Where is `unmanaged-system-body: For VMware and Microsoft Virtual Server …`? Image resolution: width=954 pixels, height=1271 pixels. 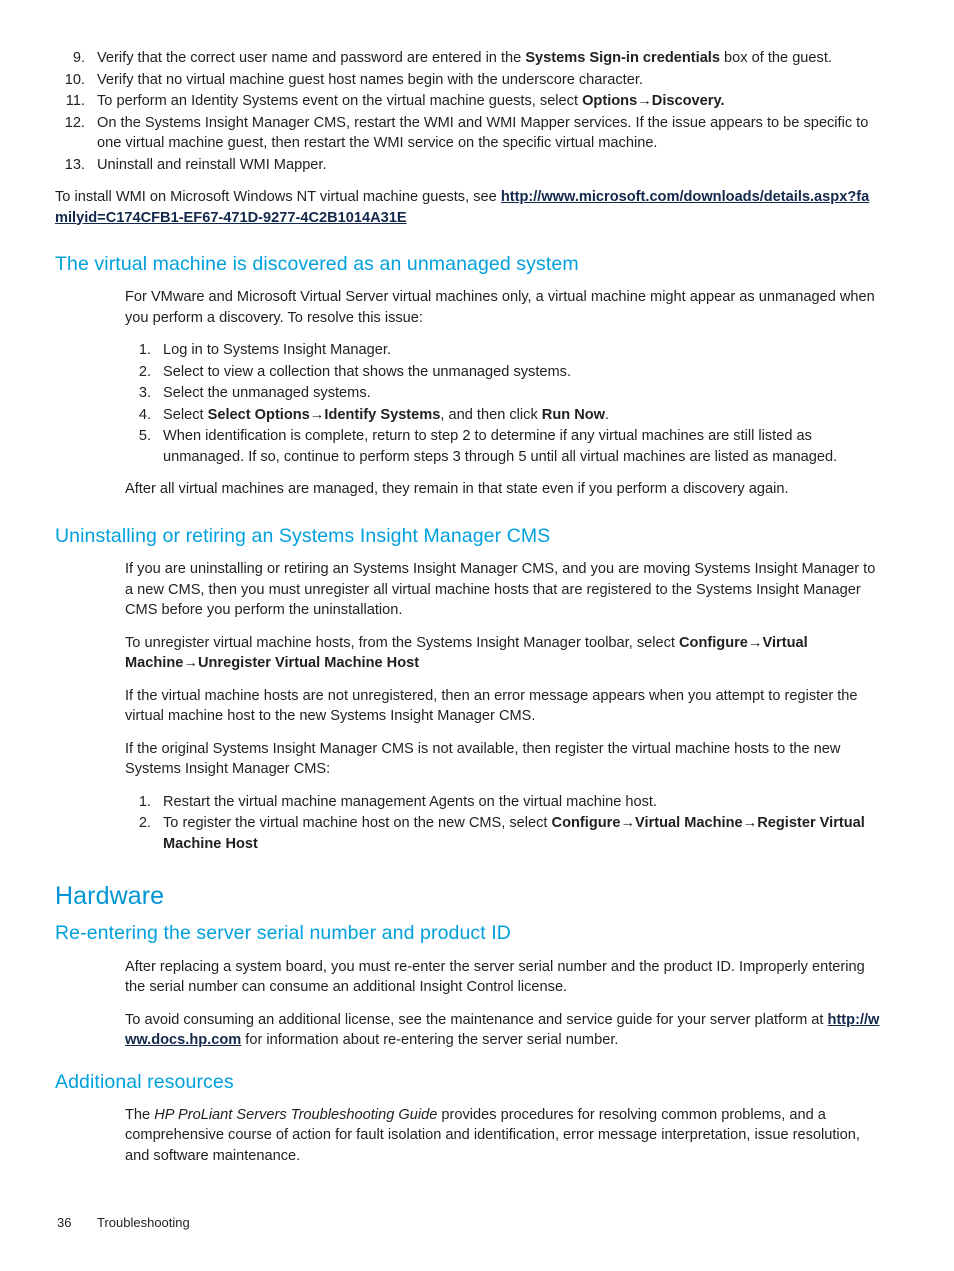 unmanaged-system-body: For VMware and Microsoft Virtual Server … is located at coordinates (502, 393).